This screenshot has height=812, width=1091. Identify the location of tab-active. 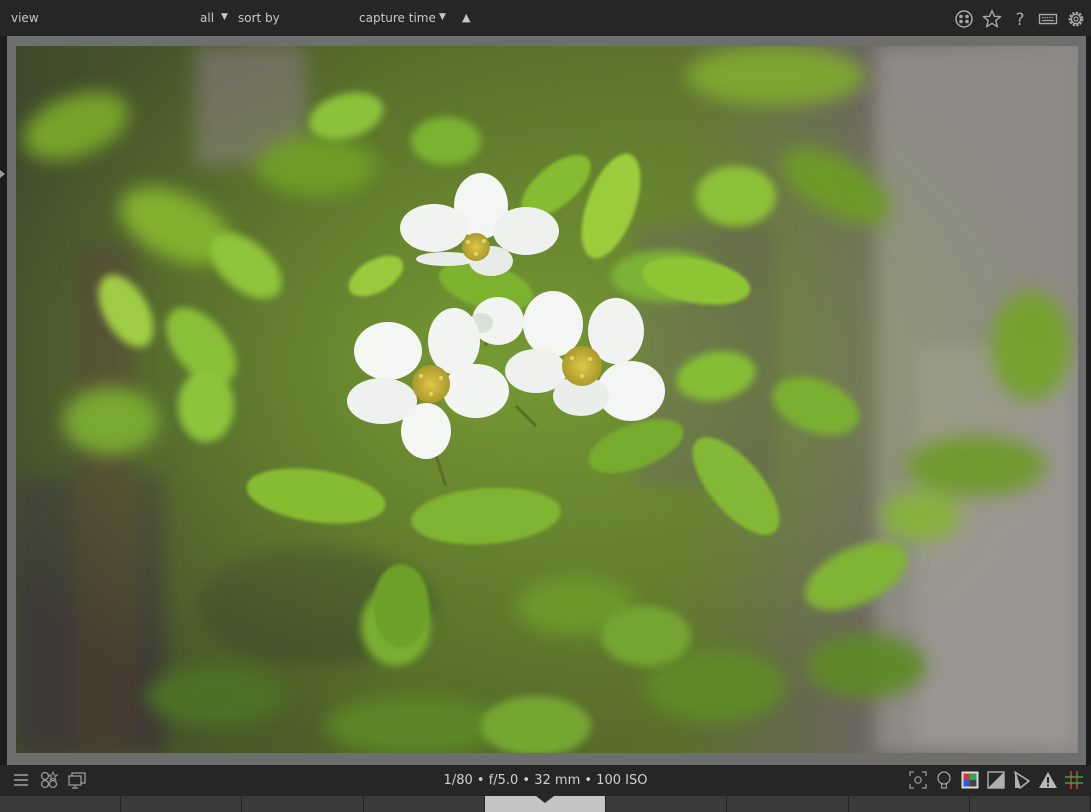
(545, 804).